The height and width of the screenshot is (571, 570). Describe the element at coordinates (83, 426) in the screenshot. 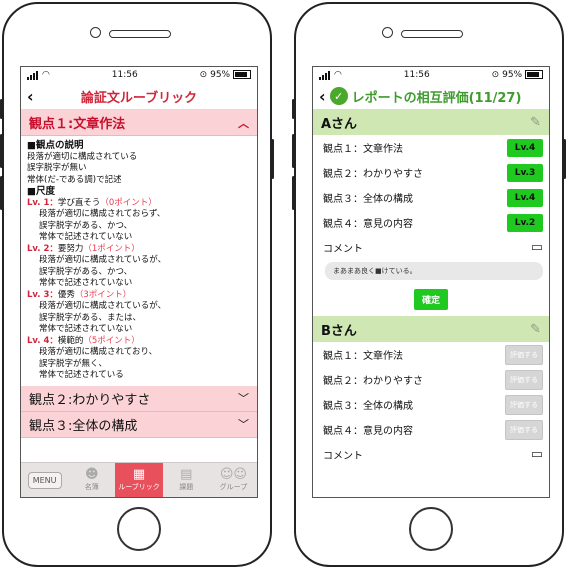

I see `accordion-label: 観点３:全体の構成` at that location.